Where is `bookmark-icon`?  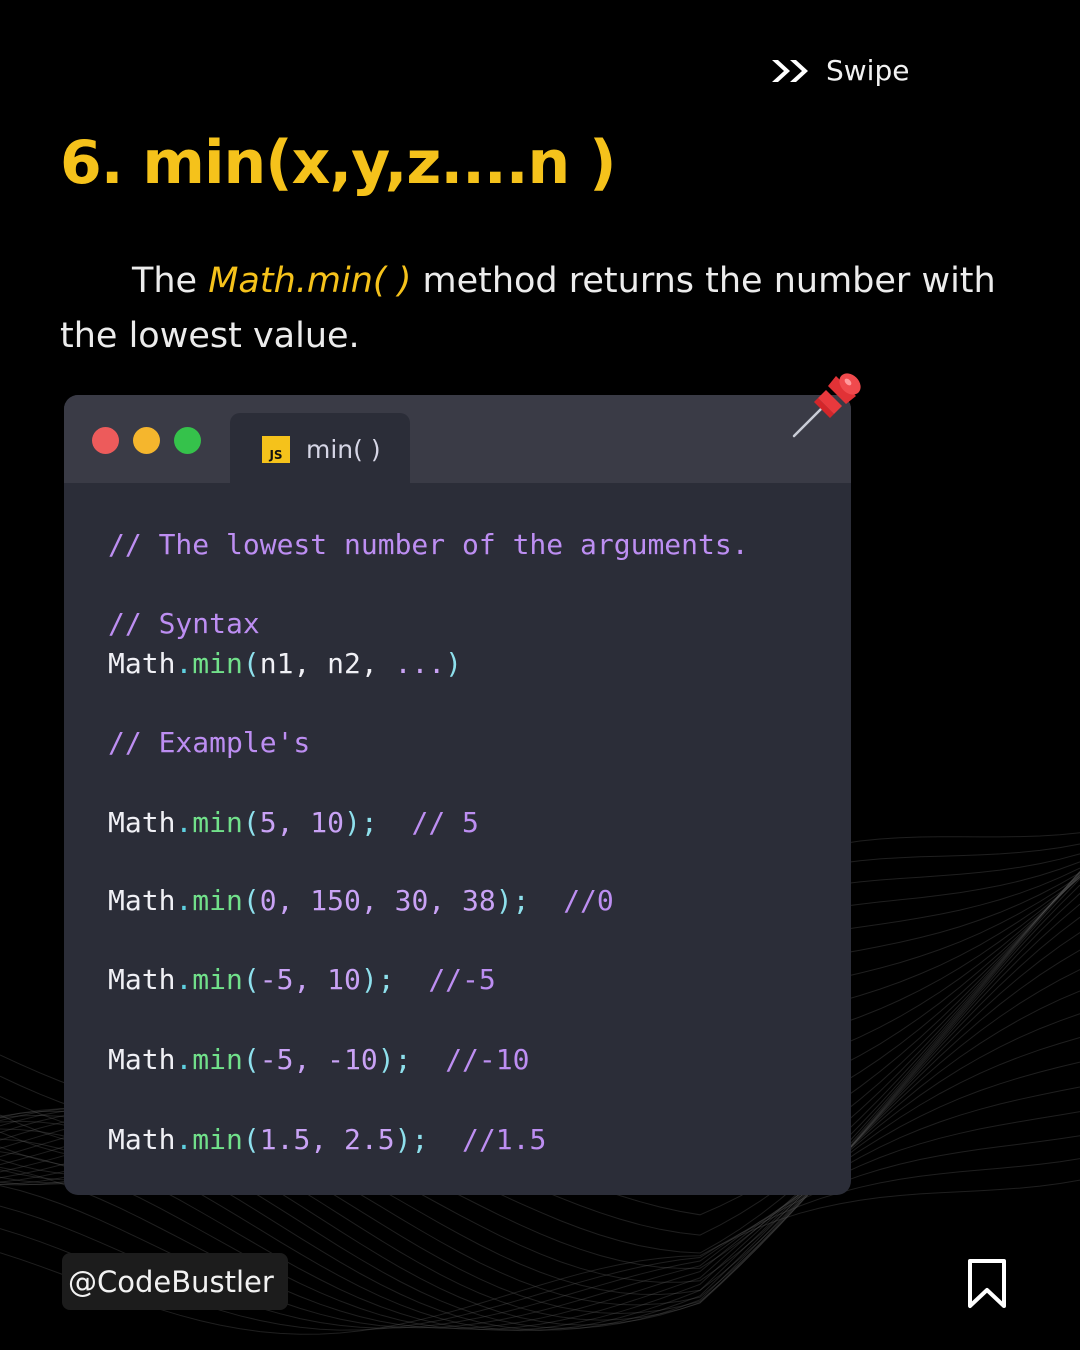
bookmark-icon is located at coordinates (987, 1284).